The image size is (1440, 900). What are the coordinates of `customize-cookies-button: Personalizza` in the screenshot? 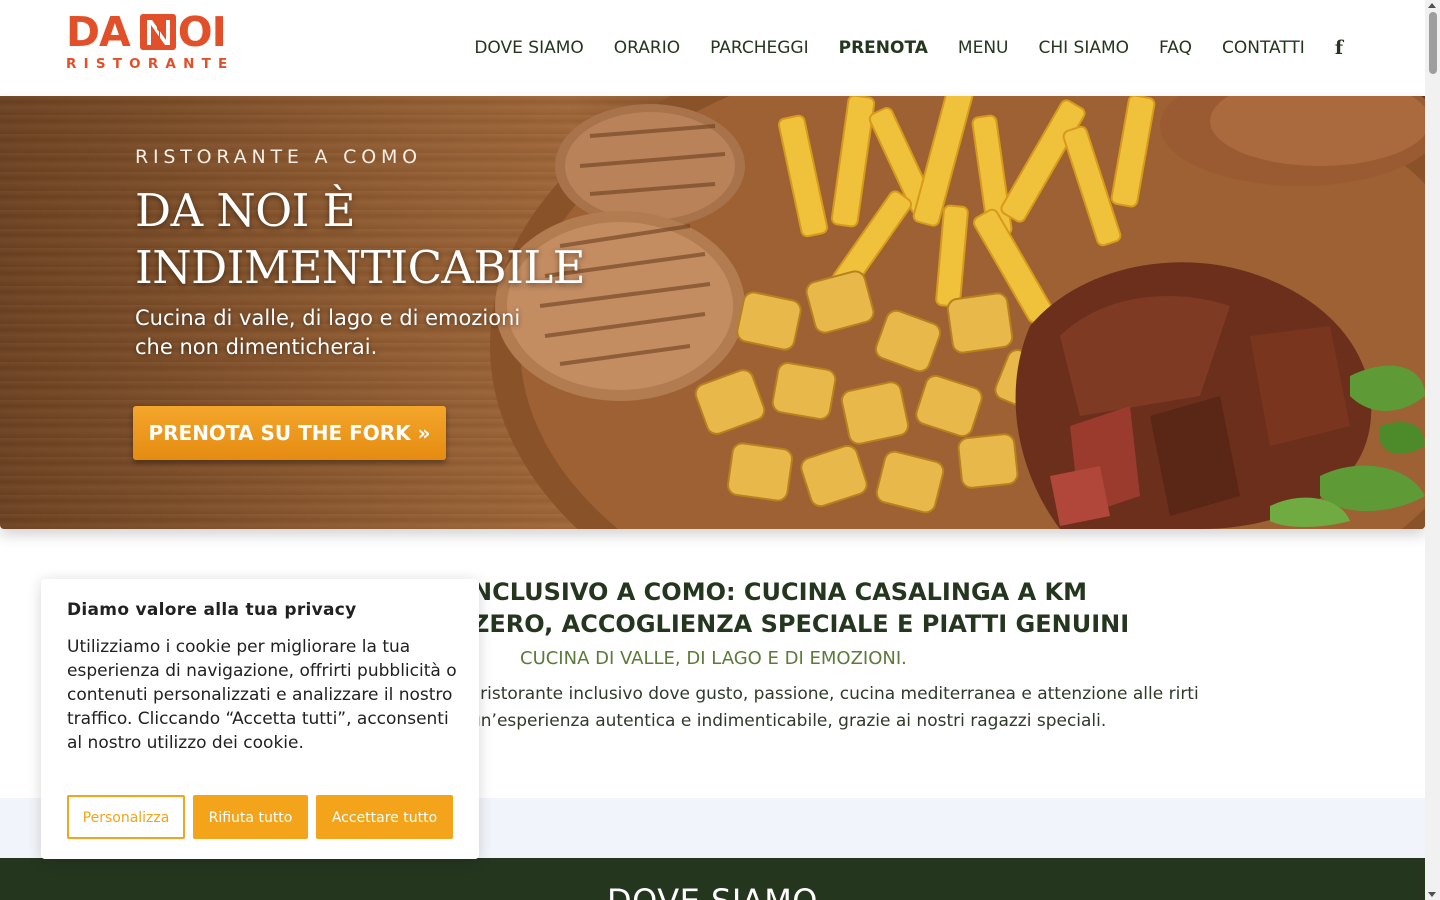 It's located at (126, 817).